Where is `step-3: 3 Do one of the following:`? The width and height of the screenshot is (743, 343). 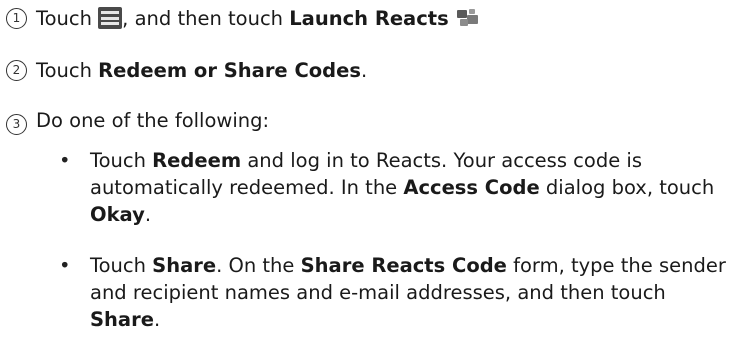 step-3: 3 Do one of the following: is located at coordinates (137, 121).